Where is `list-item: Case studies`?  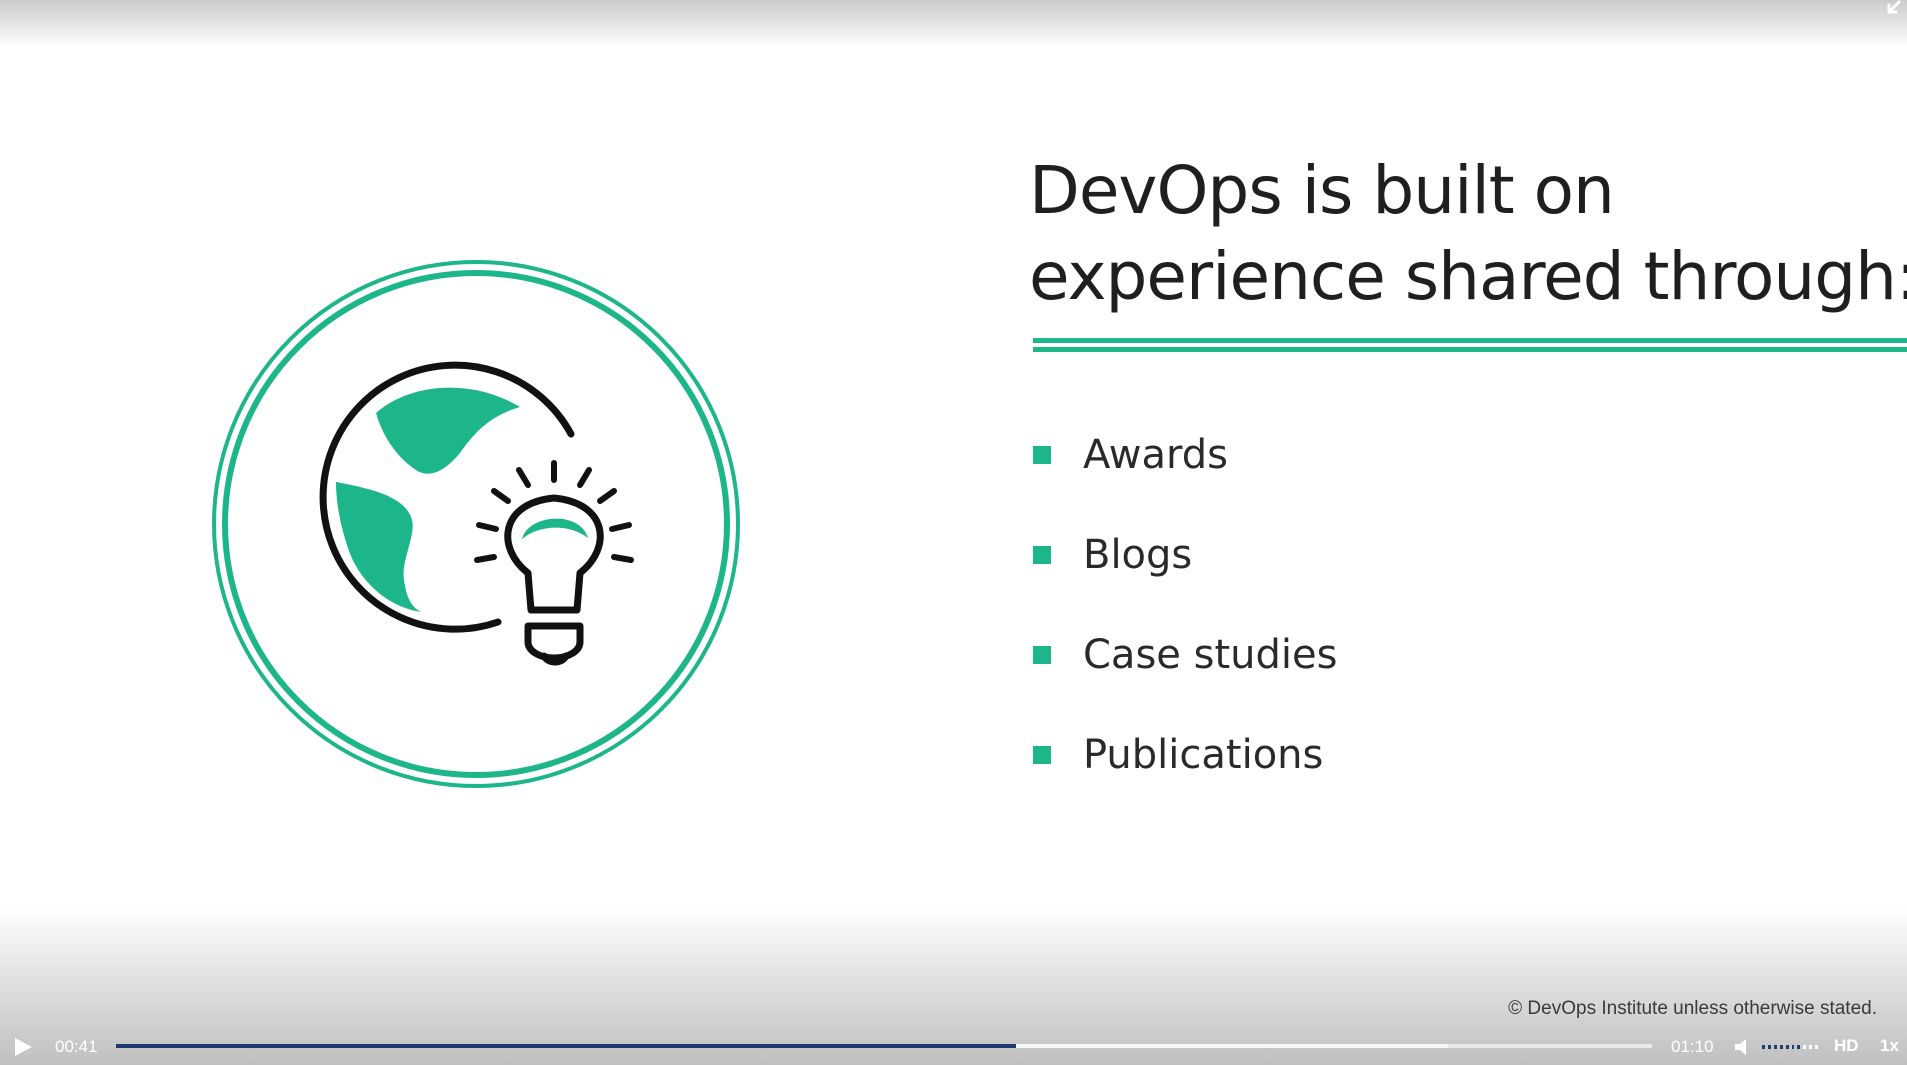 list-item: Case studies is located at coordinates (1185, 655).